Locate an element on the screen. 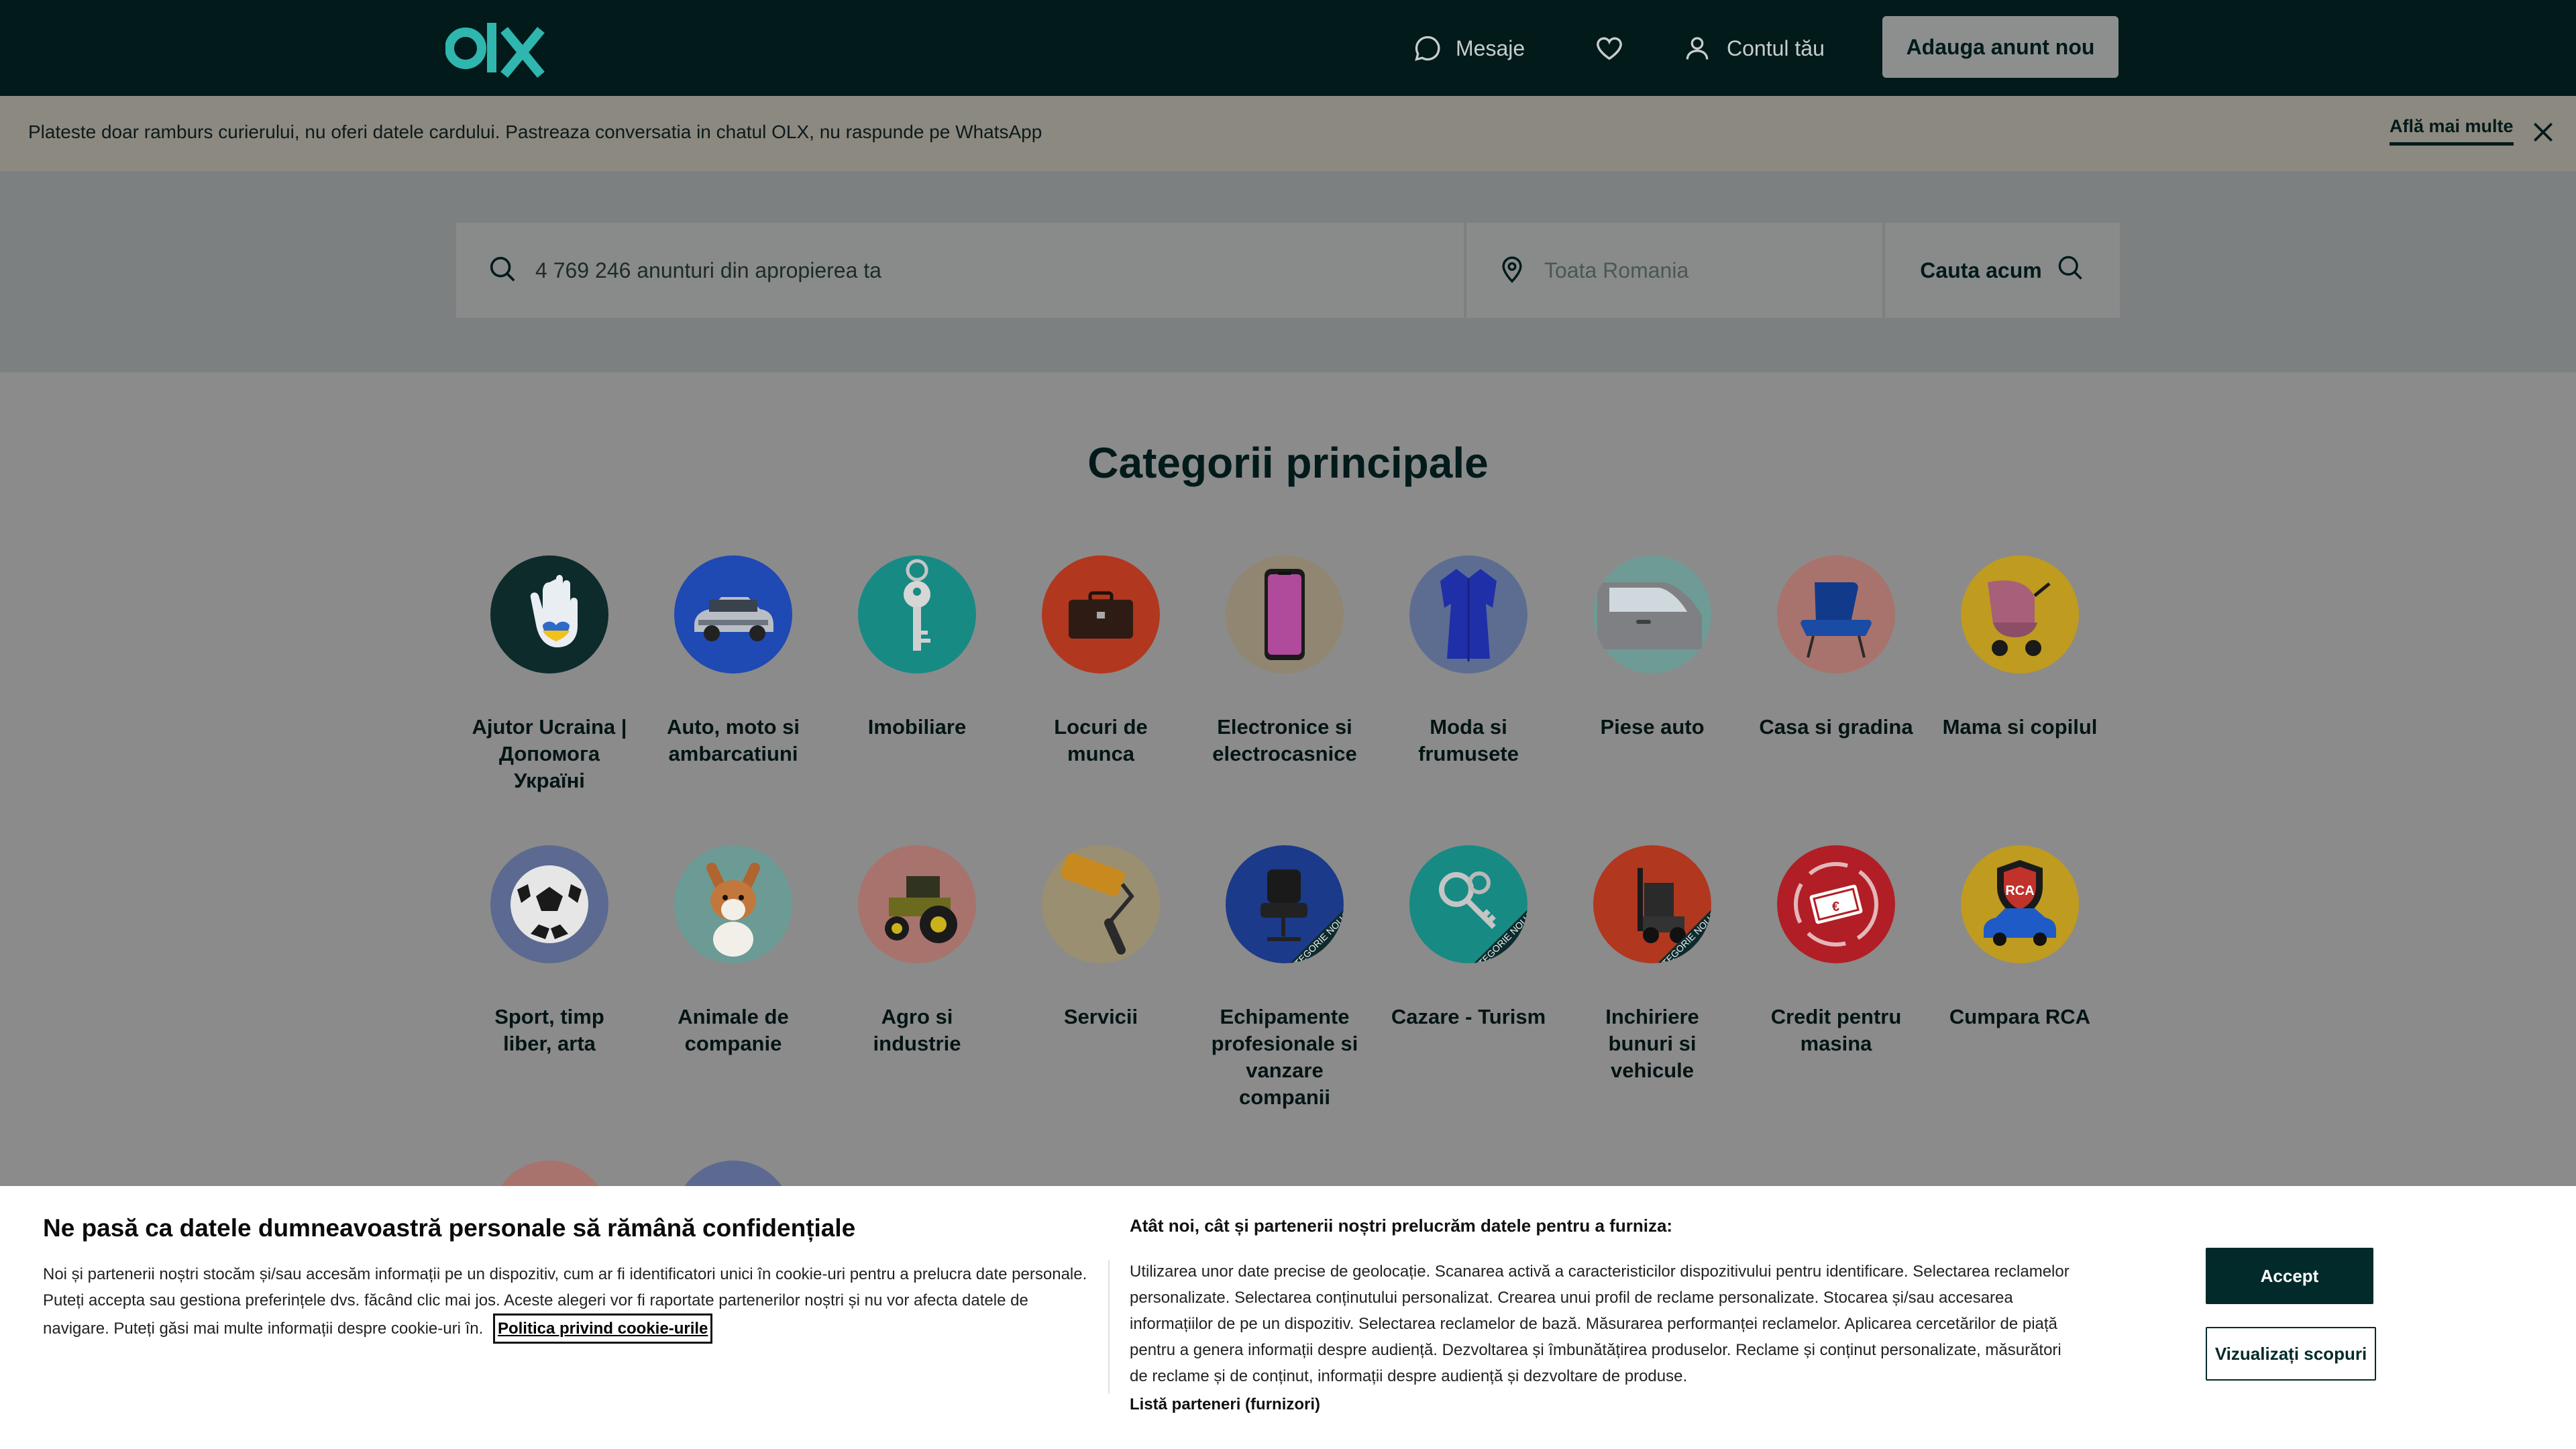  category-label: Ajutor Ucraina | Допомога Україні is located at coordinates (549, 753).